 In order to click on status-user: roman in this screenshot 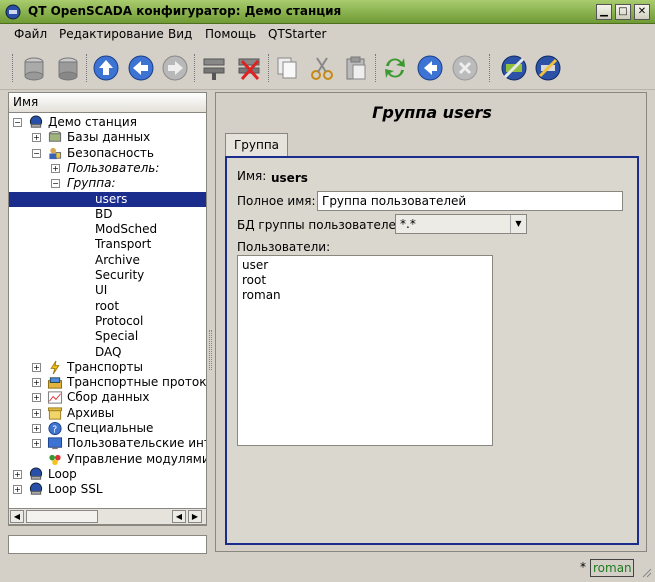, I will do `click(612, 568)`.